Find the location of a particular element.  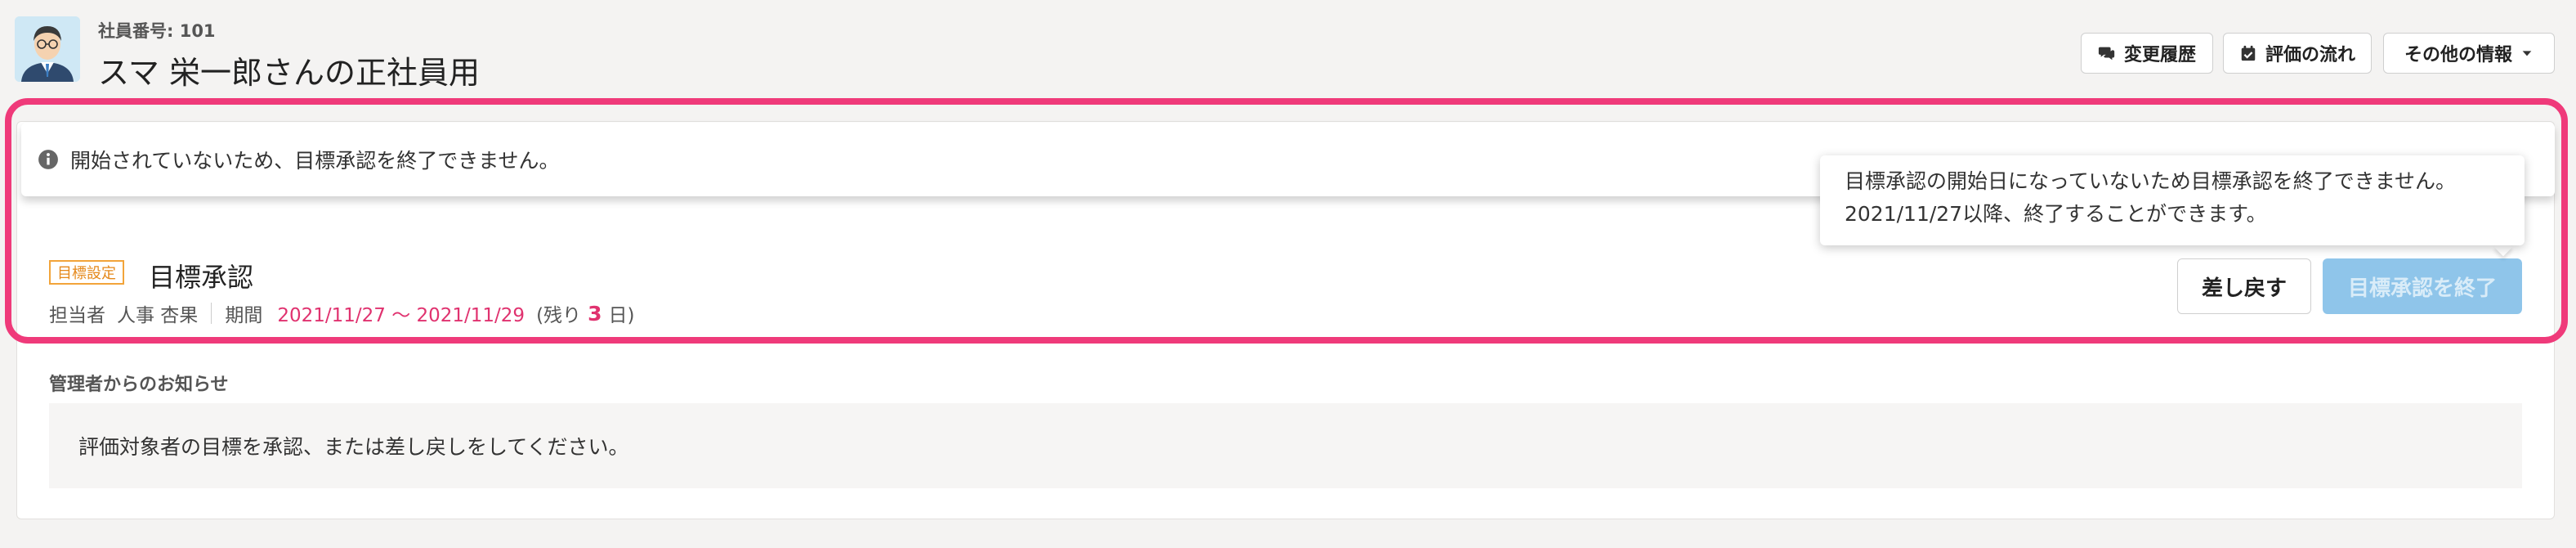

history-button-label: 変更履歴 is located at coordinates (2159, 55).